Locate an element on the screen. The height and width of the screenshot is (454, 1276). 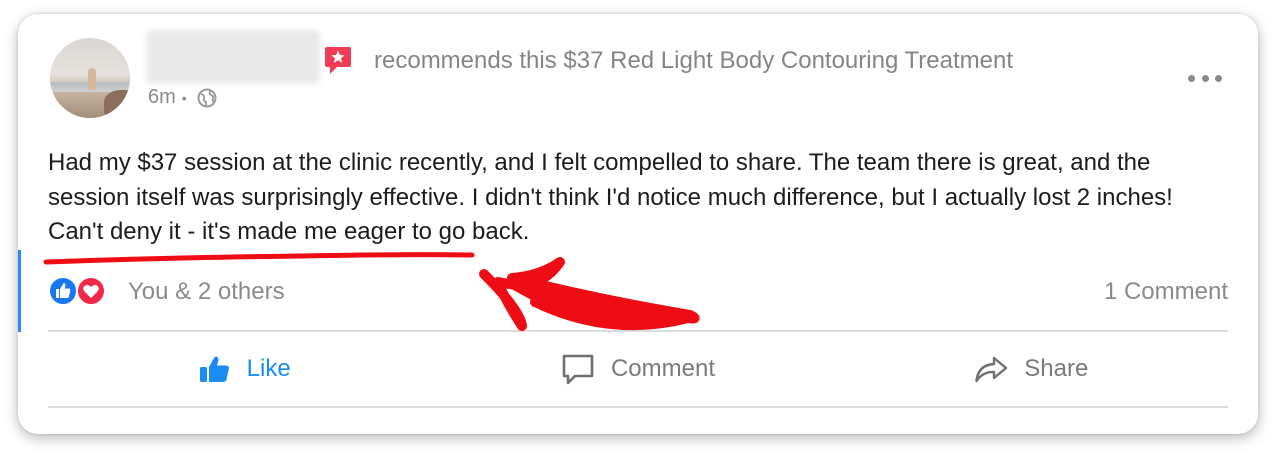
accent-bar is located at coordinates (19, 291).